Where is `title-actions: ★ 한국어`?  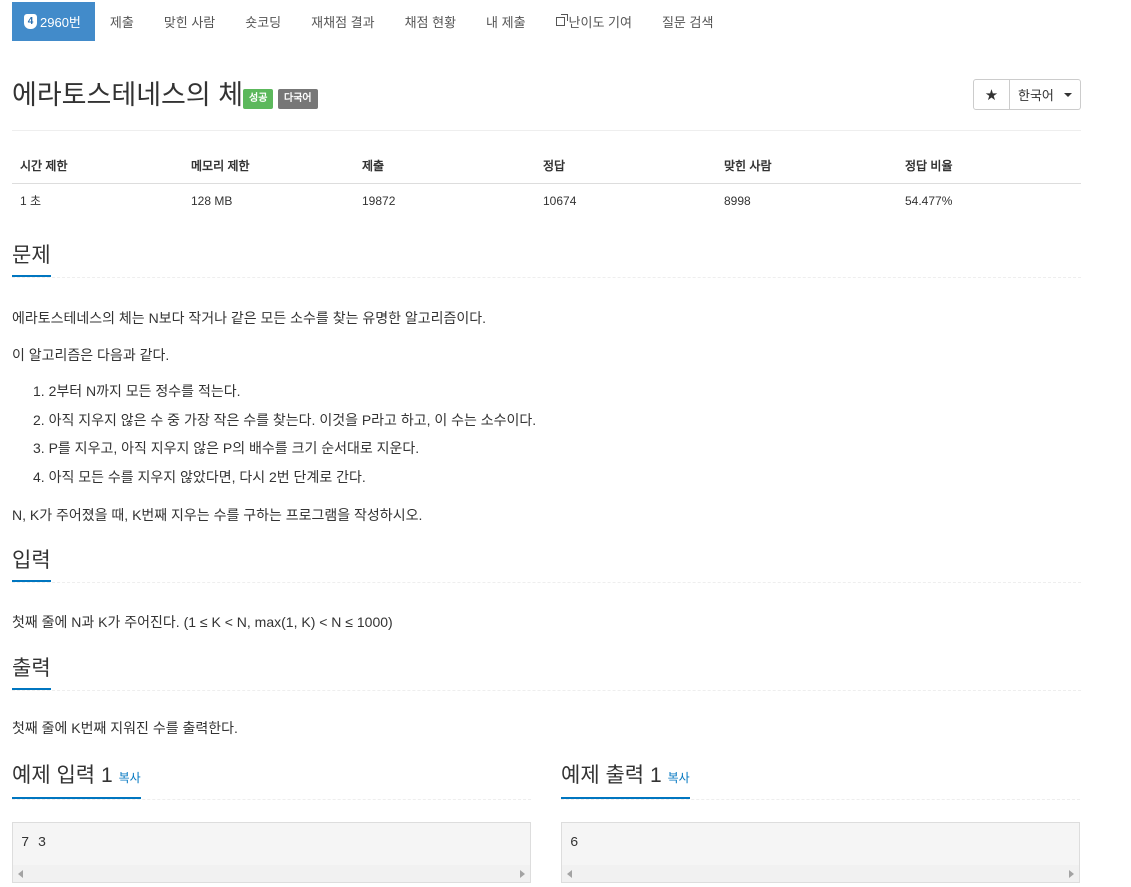 title-actions: ★ 한국어 is located at coordinates (1027, 94).